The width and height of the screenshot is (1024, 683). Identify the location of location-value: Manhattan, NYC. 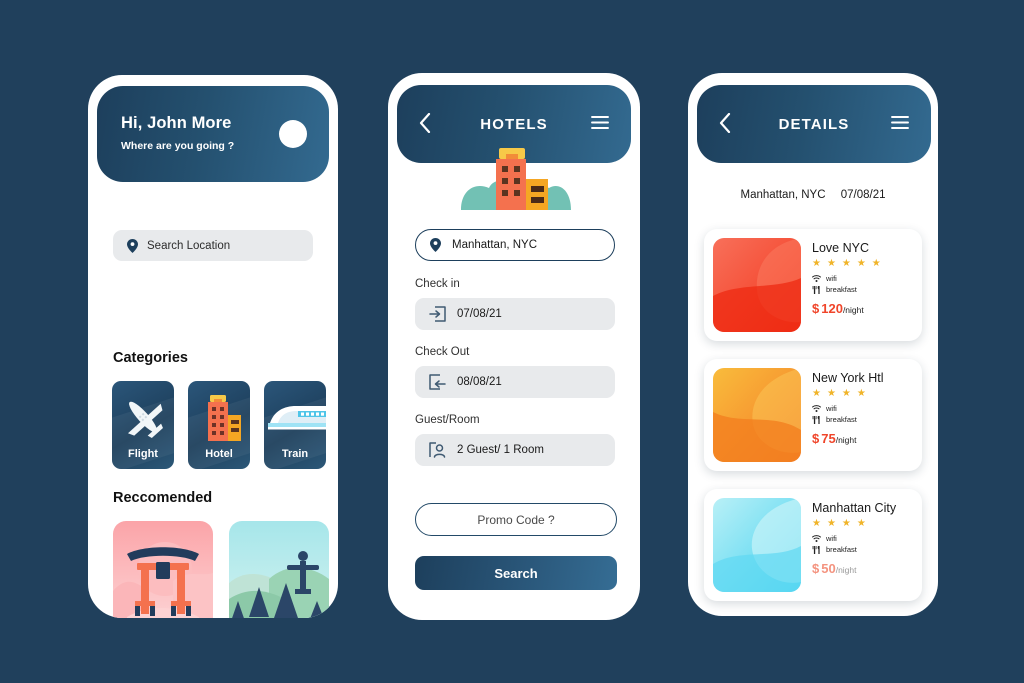
(495, 245).